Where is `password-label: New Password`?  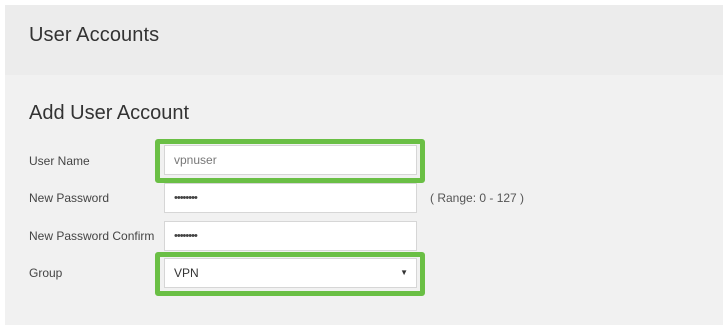
password-label: New Password is located at coordinates (69, 198).